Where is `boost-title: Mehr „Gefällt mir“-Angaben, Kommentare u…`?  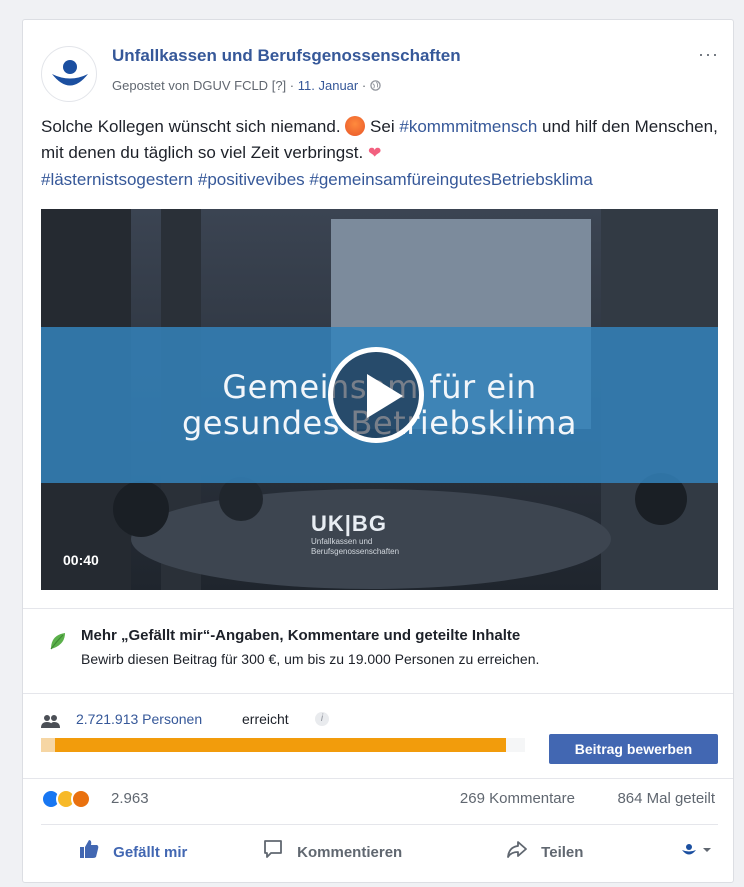 boost-title: Mehr „Gefällt mir“-Angaben, Kommentare u… is located at coordinates (301, 635).